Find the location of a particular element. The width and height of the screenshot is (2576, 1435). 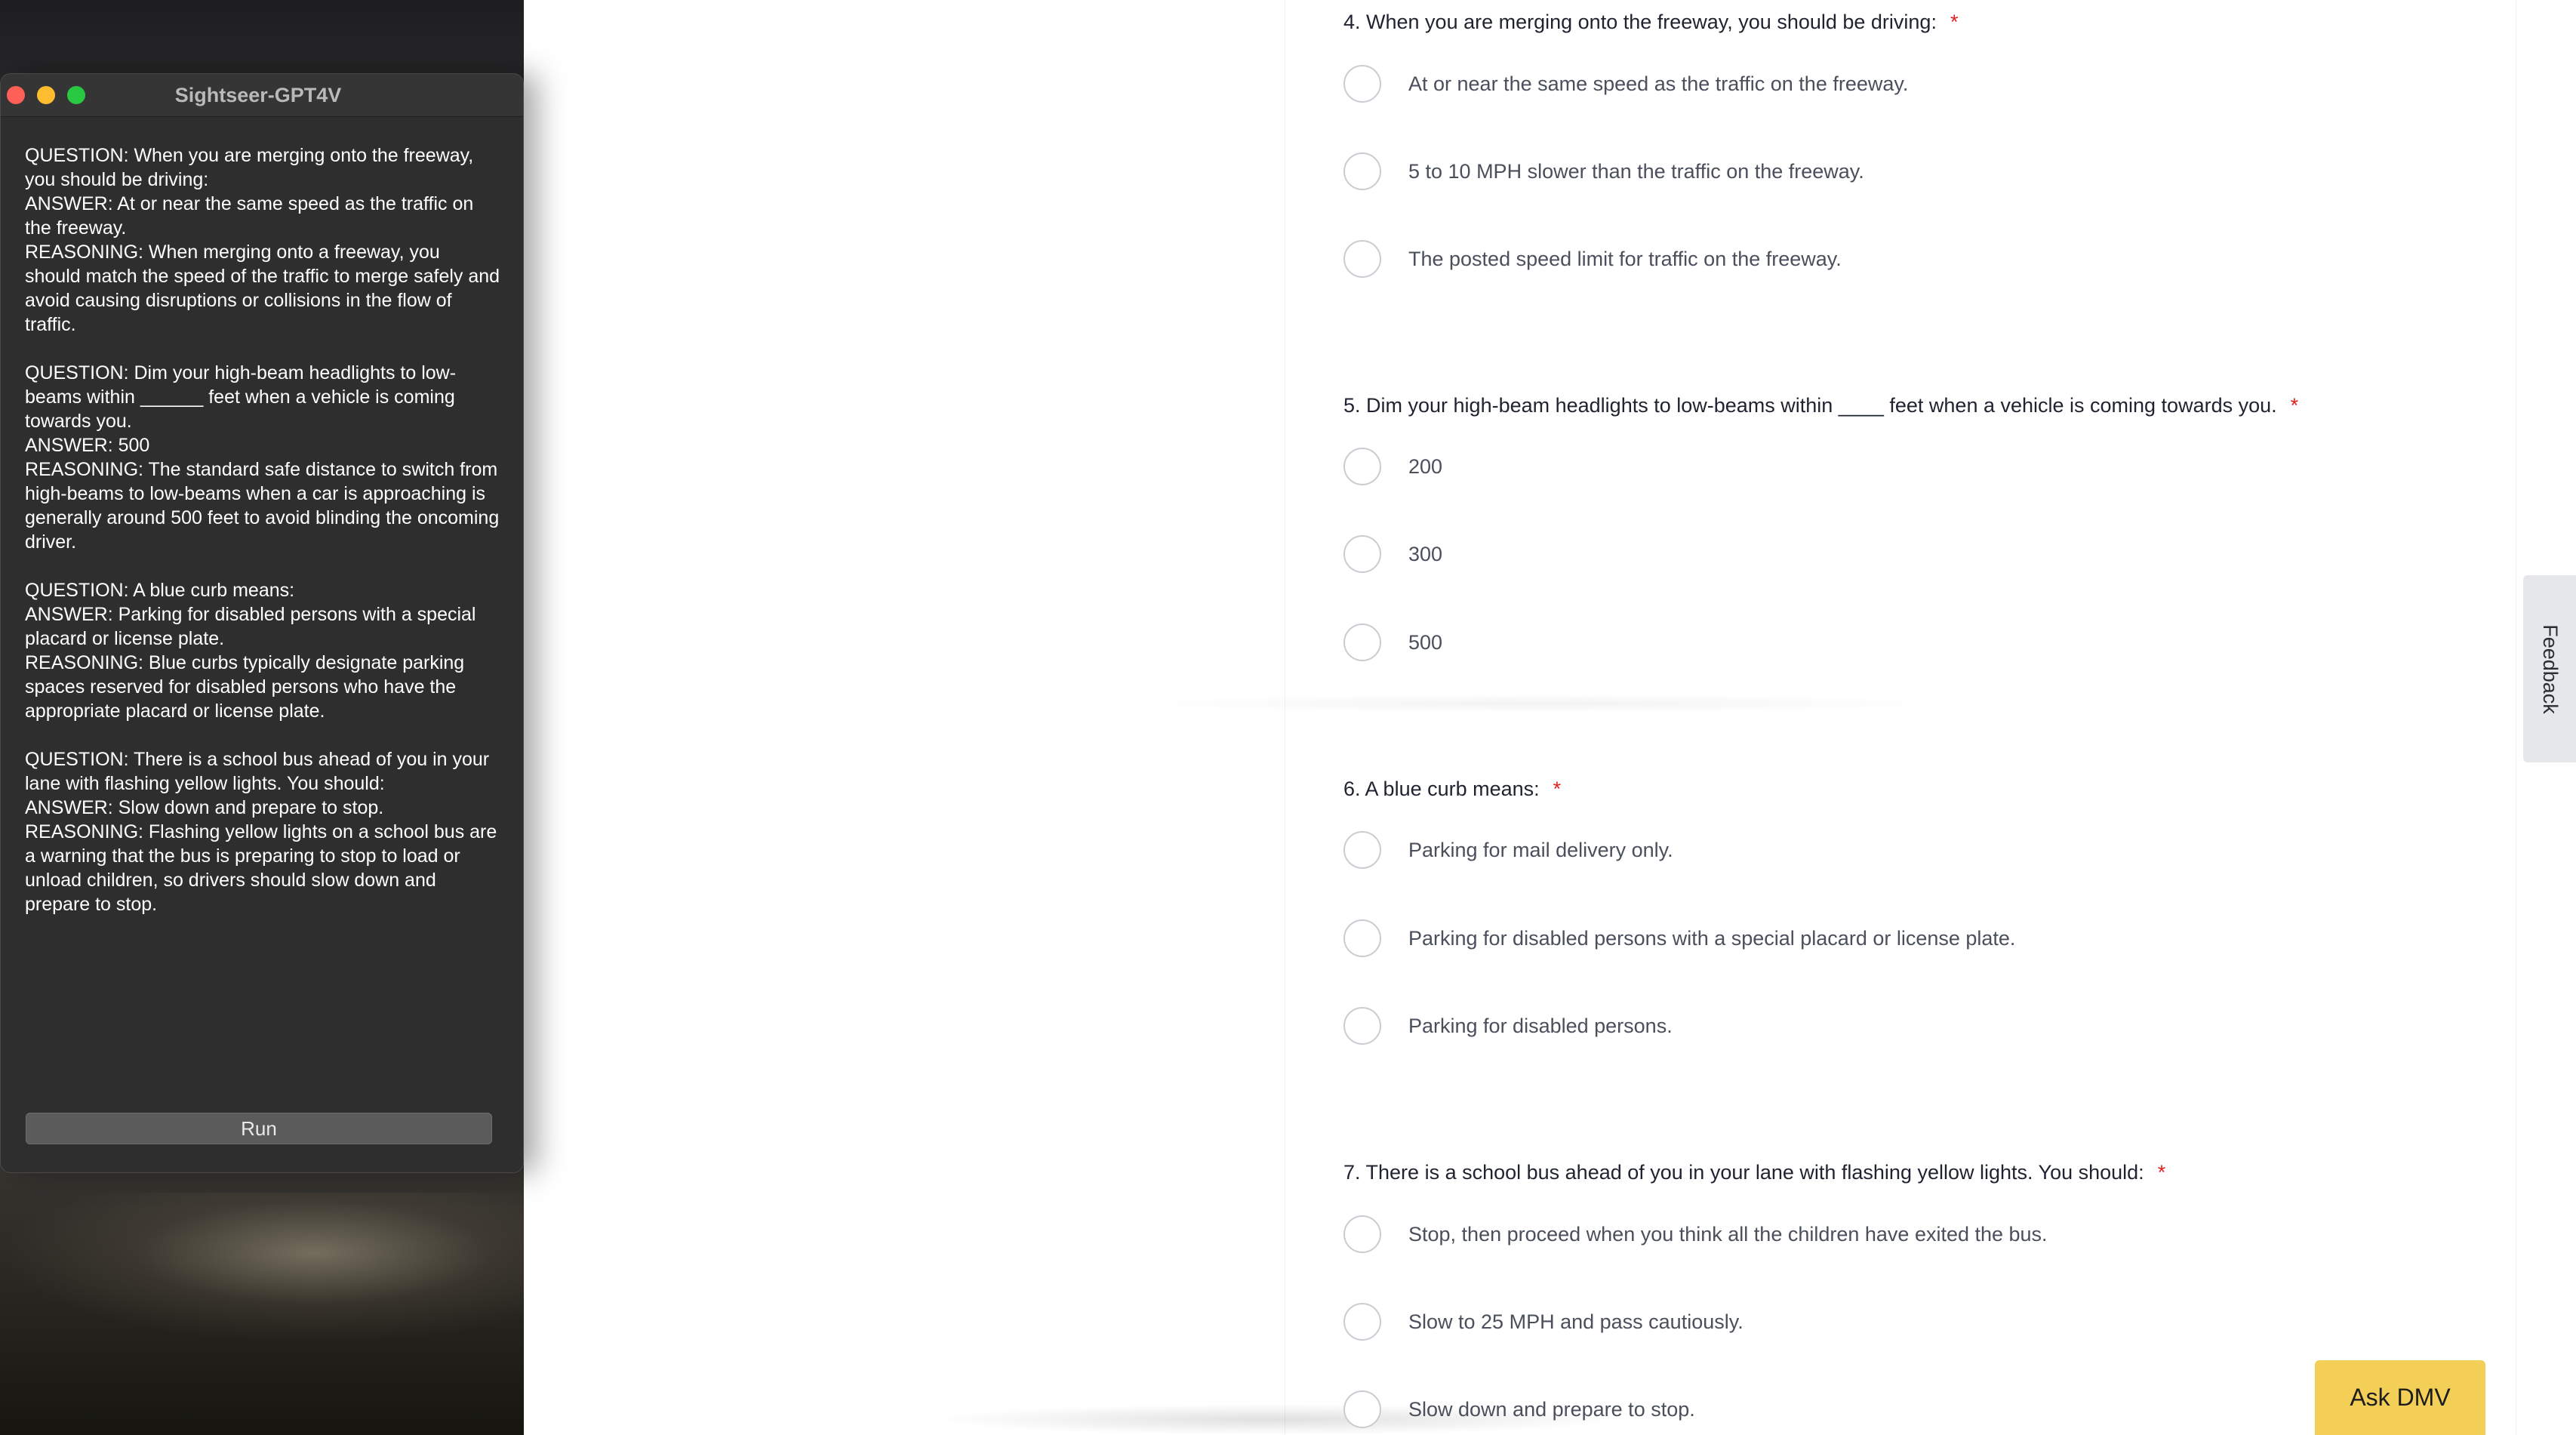

question-6: 6. A blue curb means: * is located at coordinates (1910, 789).